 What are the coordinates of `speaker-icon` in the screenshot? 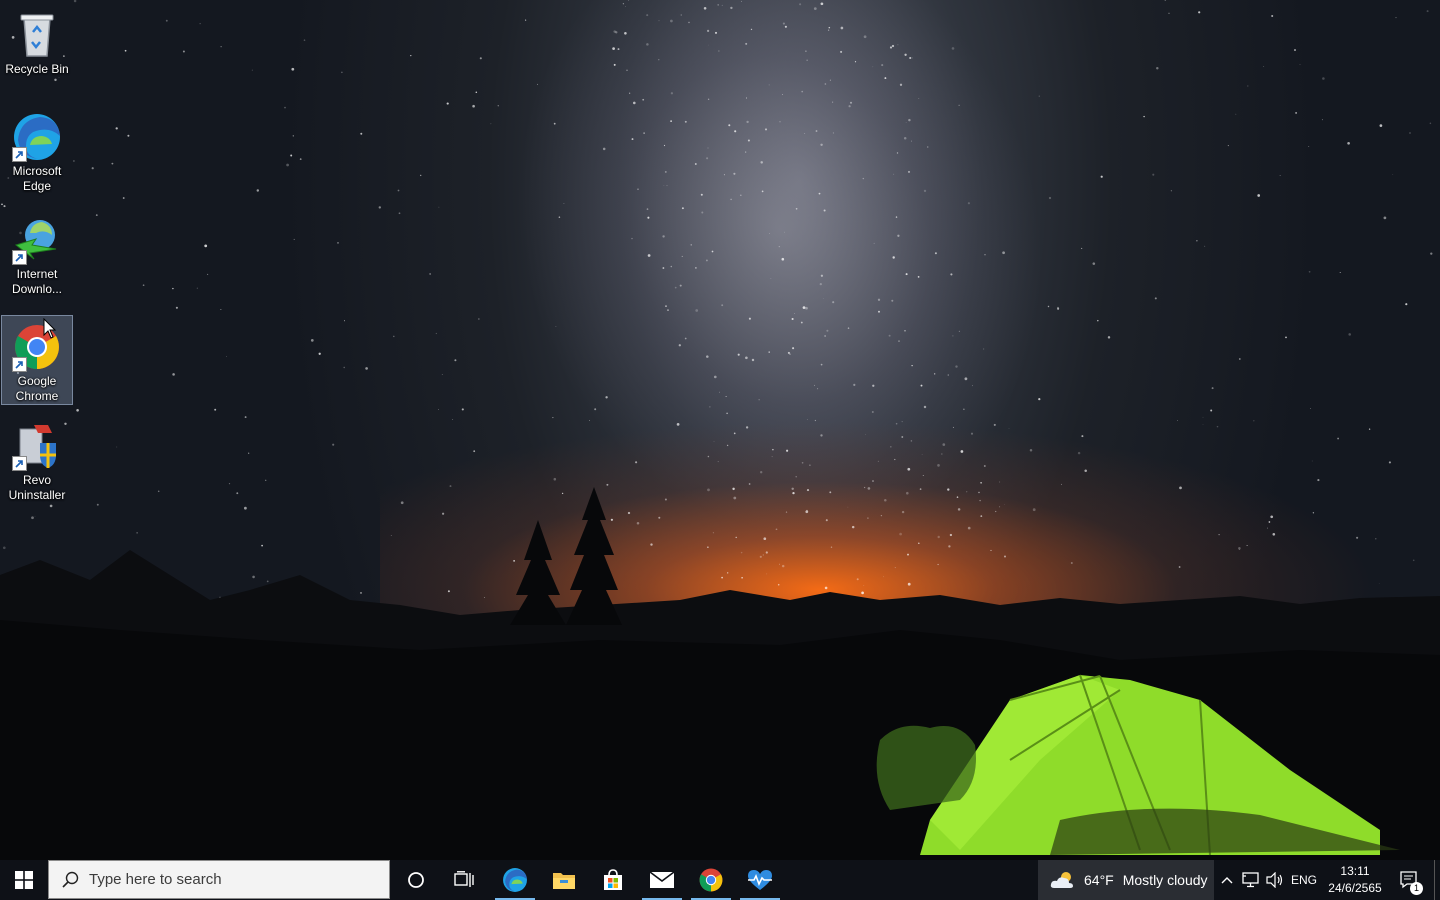 It's located at (1274, 880).